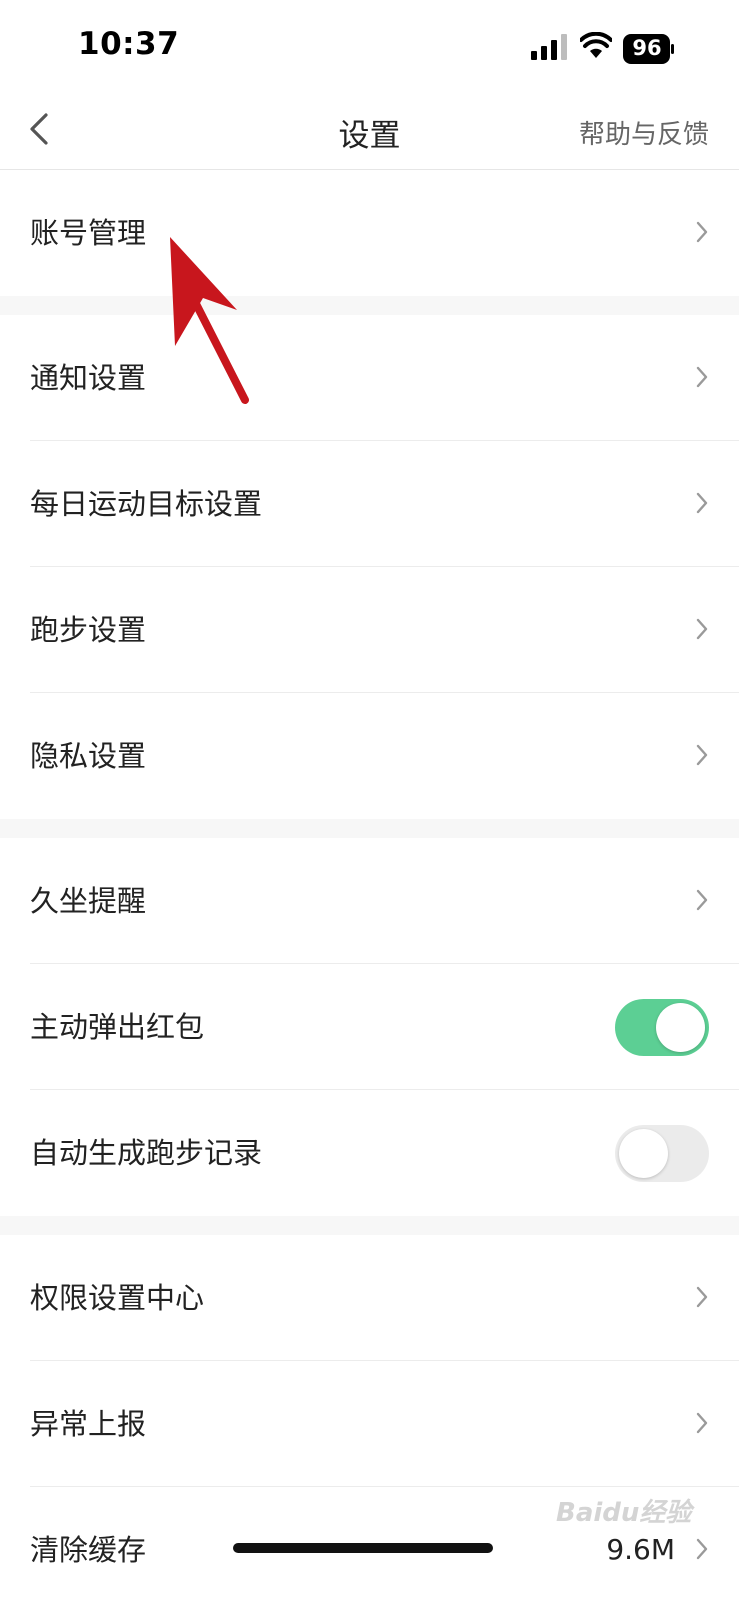  What do you see at coordinates (88, 1424) in the screenshot?
I see `row-label: 异常上报` at bounding box center [88, 1424].